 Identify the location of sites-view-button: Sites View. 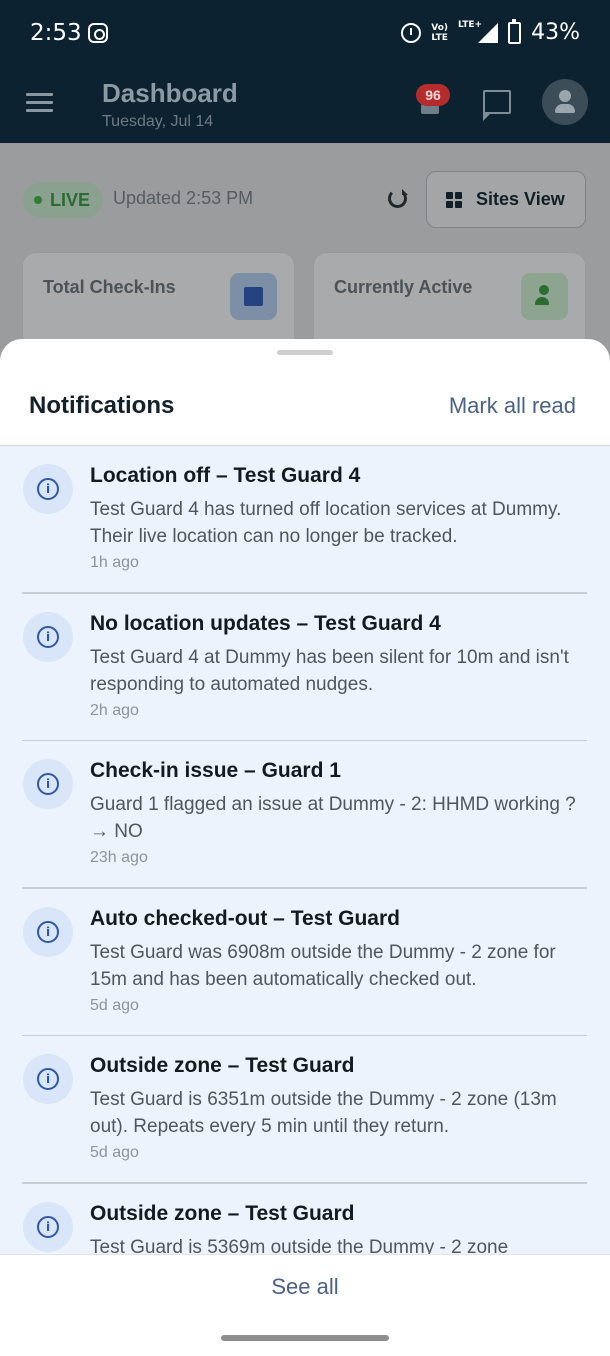
(506, 199).